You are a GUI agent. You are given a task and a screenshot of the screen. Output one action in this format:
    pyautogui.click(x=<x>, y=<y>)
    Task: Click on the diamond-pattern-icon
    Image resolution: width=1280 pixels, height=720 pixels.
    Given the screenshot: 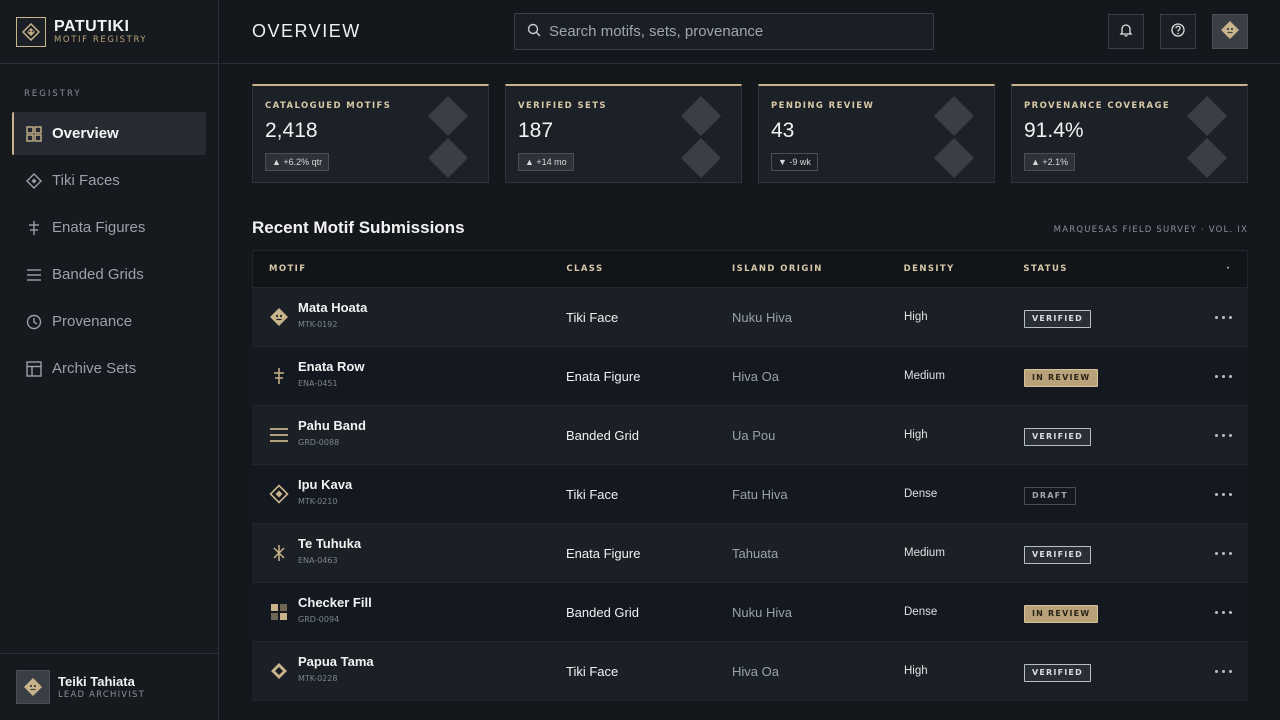 What is the action you would take?
    pyautogui.click(x=448, y=137)
    